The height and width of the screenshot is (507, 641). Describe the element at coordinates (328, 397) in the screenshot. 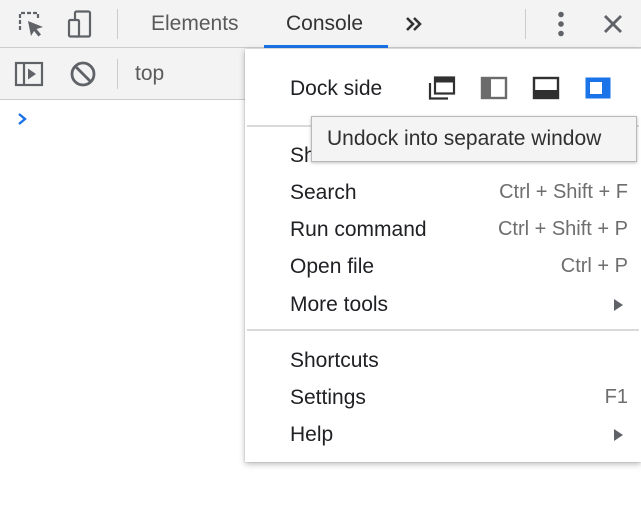

I see `menu-item-label: Settings` at that location.